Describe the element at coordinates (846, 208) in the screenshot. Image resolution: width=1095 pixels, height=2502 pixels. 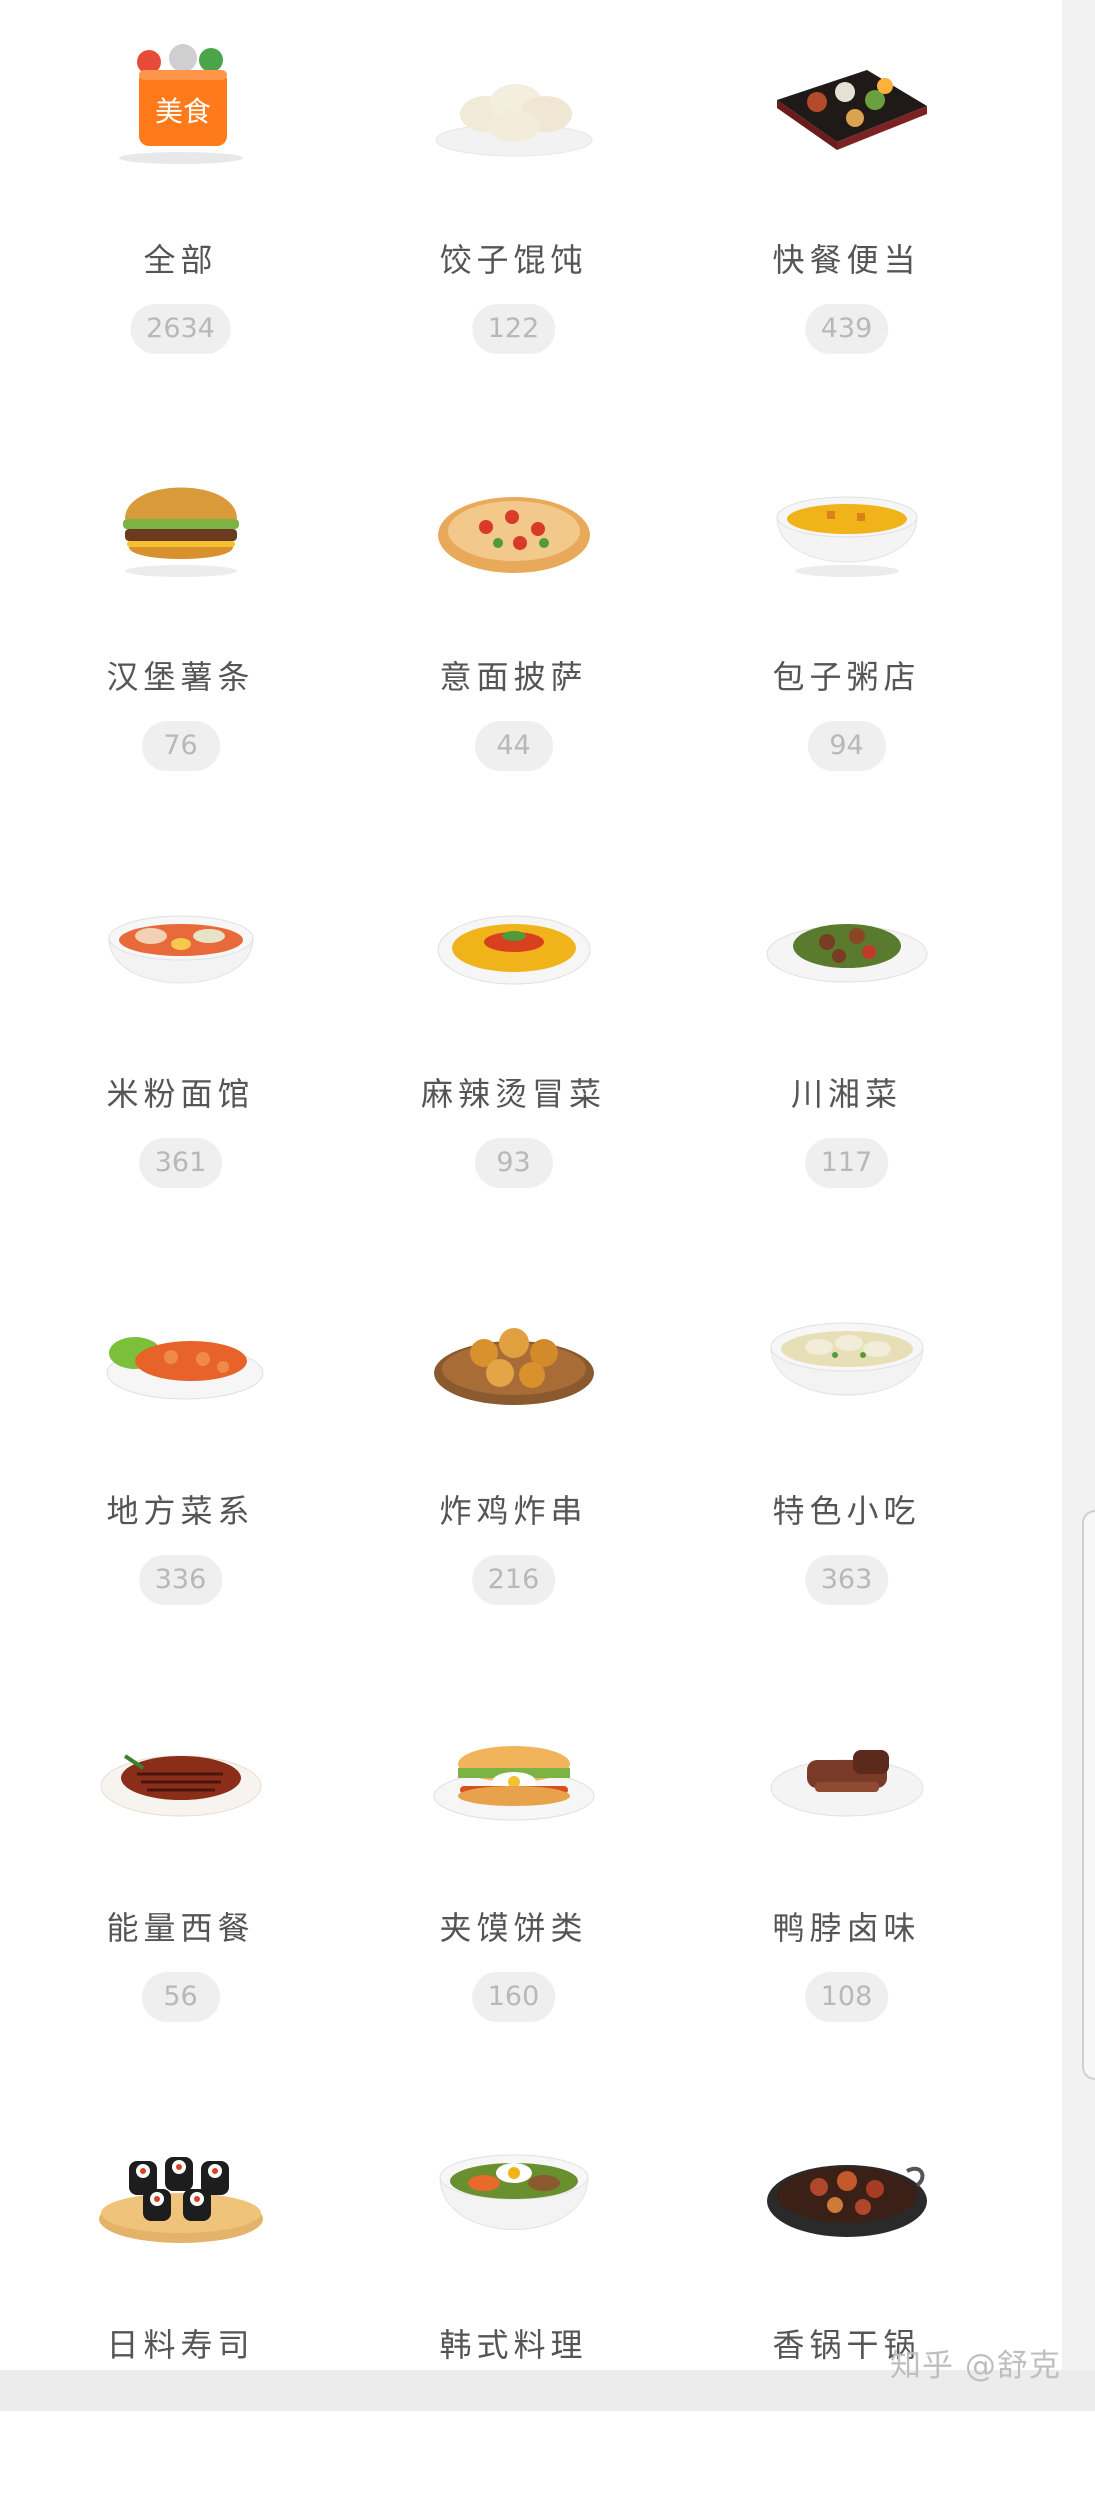
I see `category-item-bento: 快餐便当 439` at that location.